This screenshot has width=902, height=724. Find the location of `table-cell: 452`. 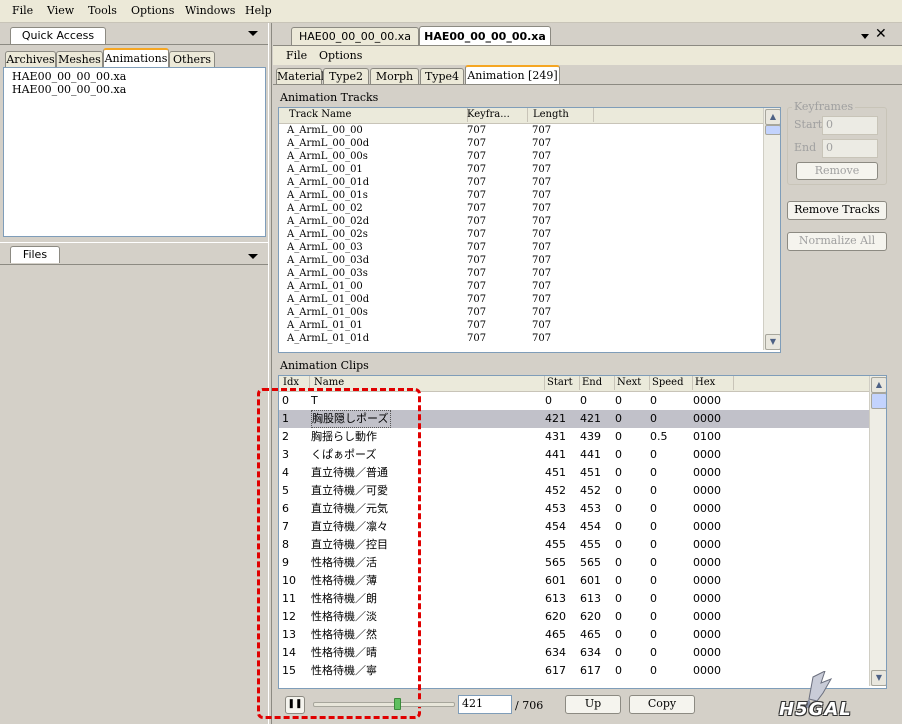

table-cell: 452 is located at coordinates (590, 490).